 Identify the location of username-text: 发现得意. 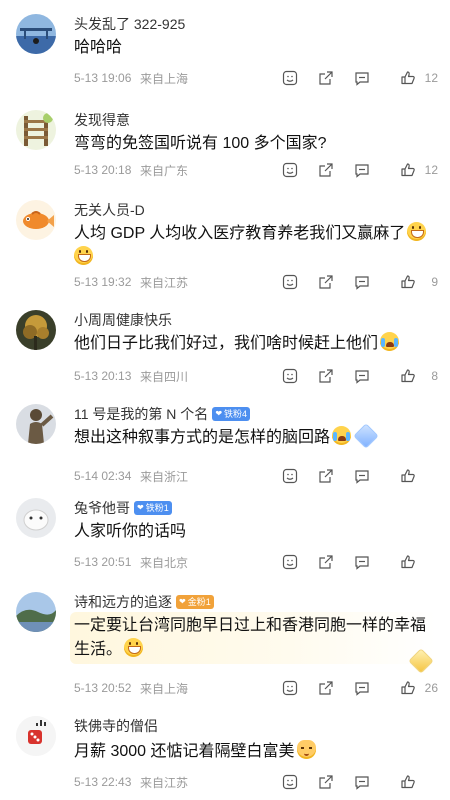
(102, 120).